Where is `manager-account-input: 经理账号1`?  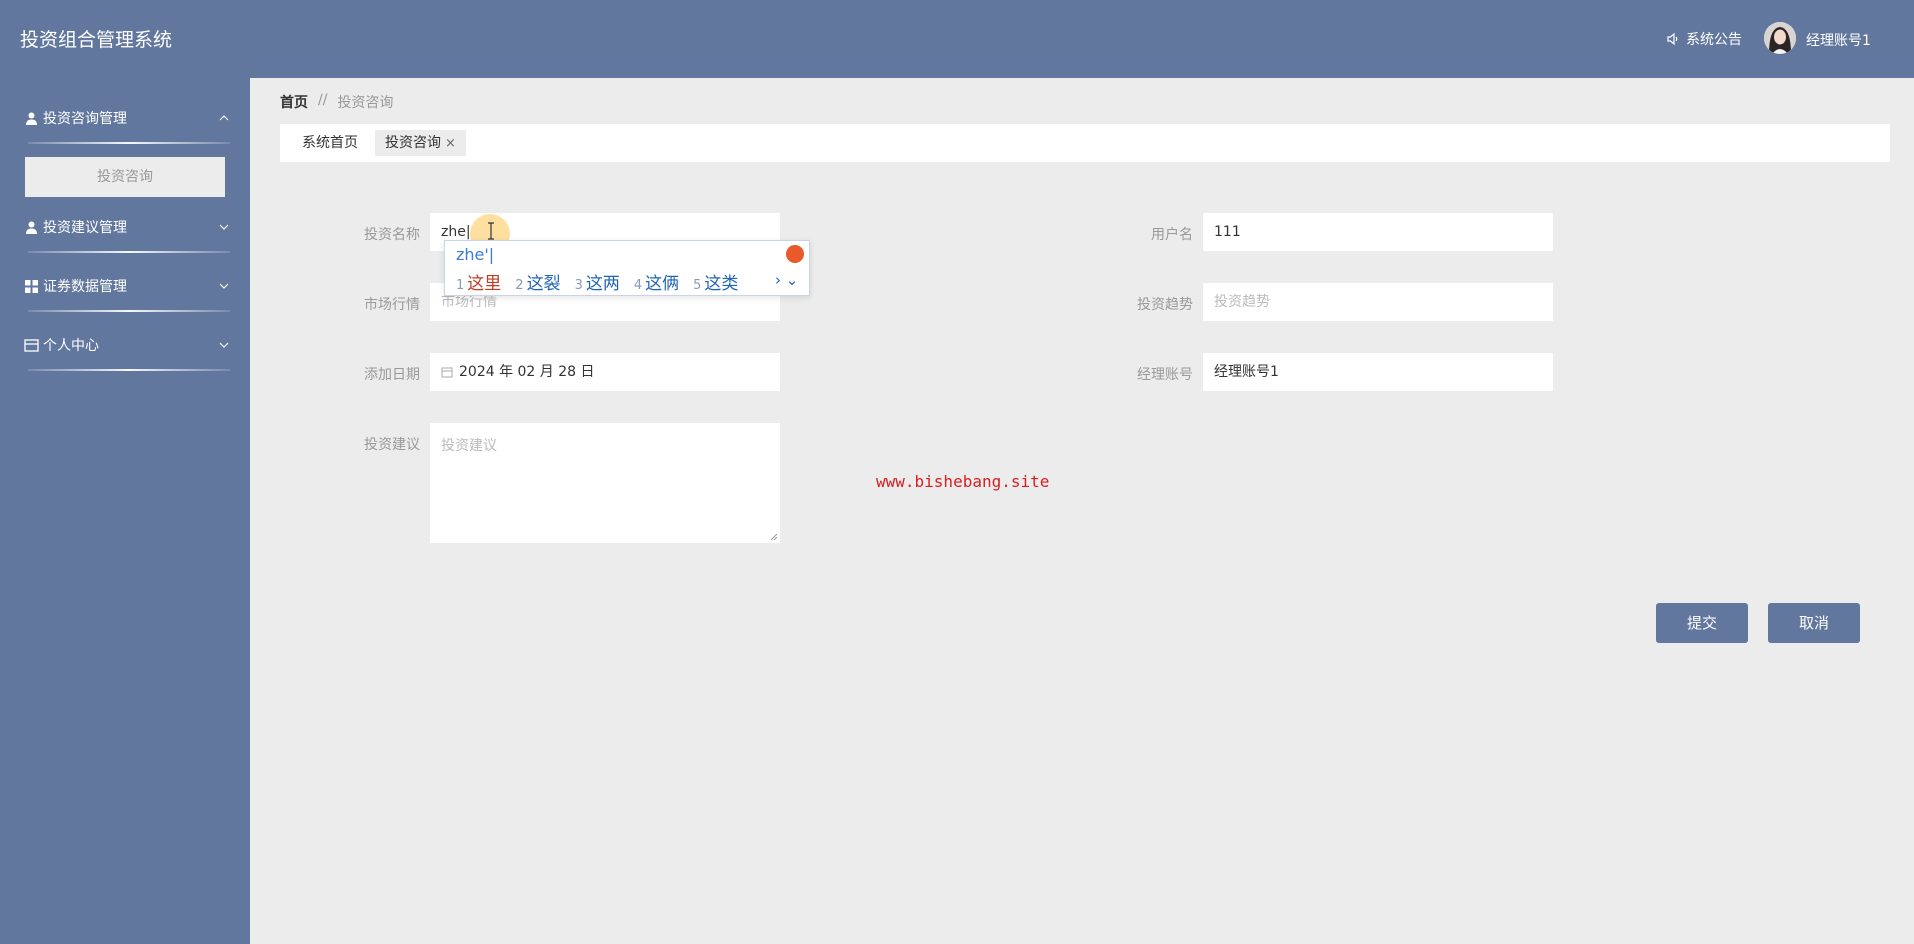
manager-account-input: 经理账号1 is located at coordinates (1378, 372).